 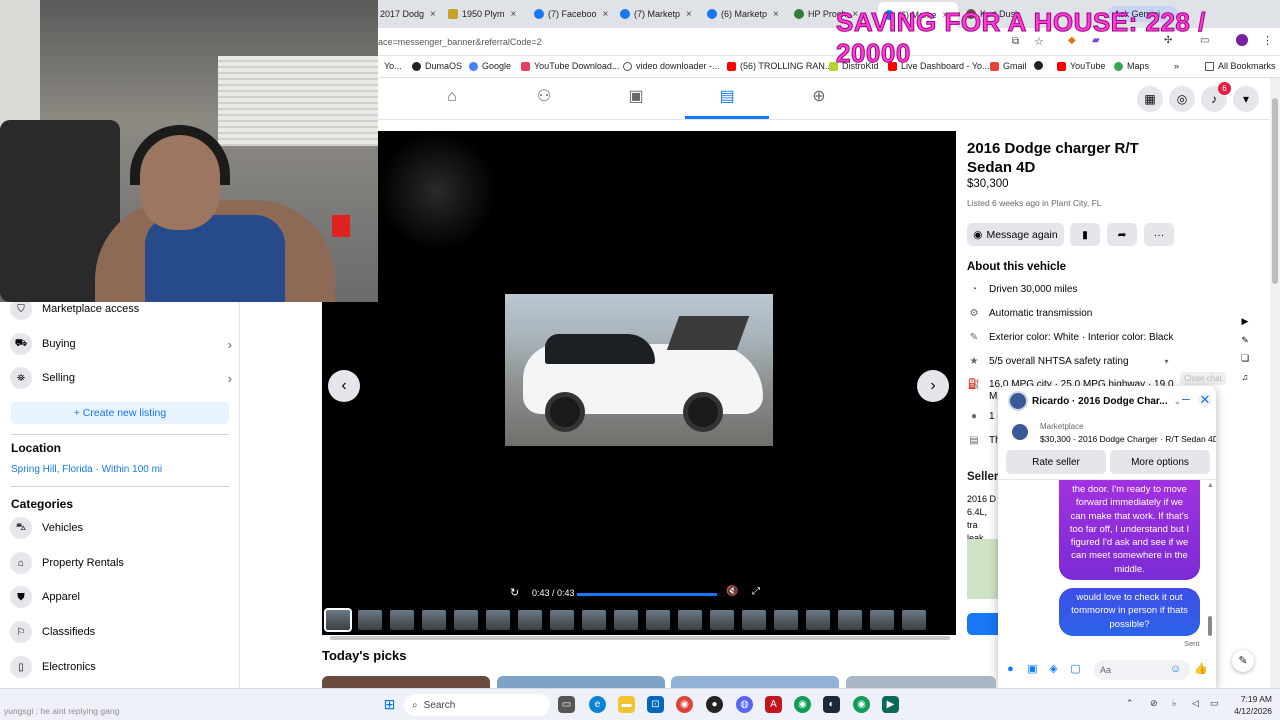 I want to click on microphone-icon: ●, so click(x=1010, y=669).